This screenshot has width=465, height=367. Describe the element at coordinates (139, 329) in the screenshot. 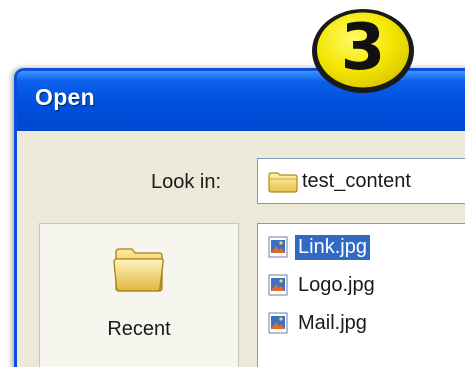

I see `recent-label: Recent` at that location.